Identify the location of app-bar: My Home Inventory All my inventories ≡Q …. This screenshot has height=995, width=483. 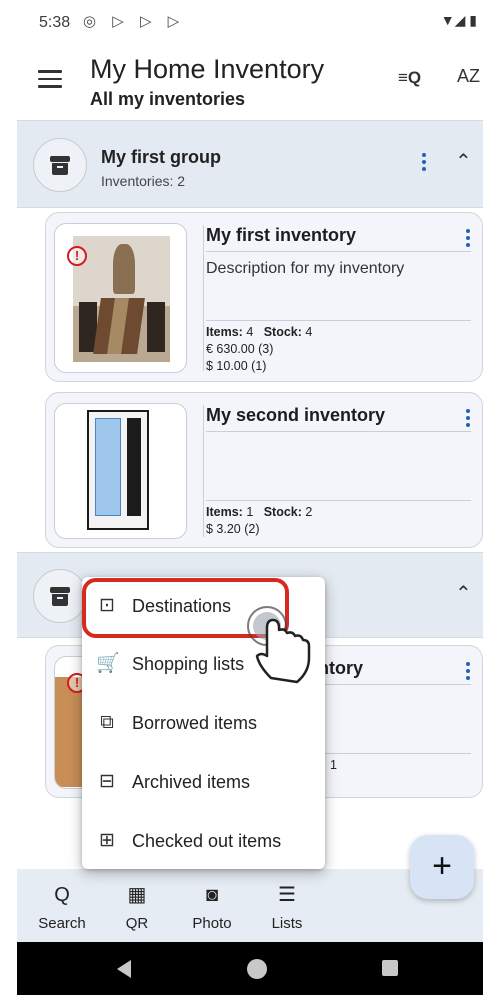
(250, 83).